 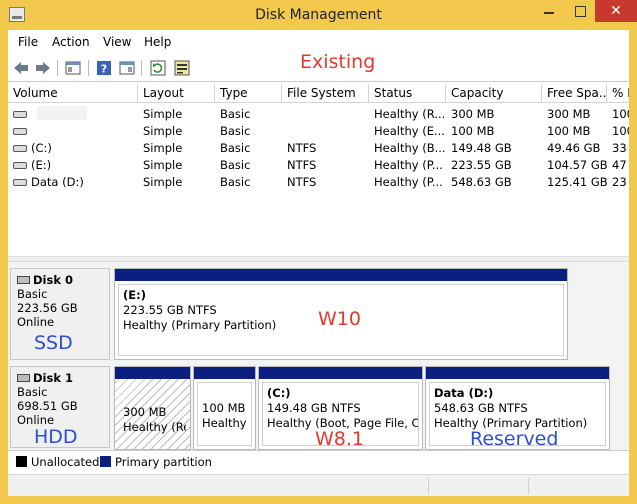 What do you see at coordinates (325, 93) in the screenshot?
I see `column-file-system: File System` at bounding box center [325, 93].